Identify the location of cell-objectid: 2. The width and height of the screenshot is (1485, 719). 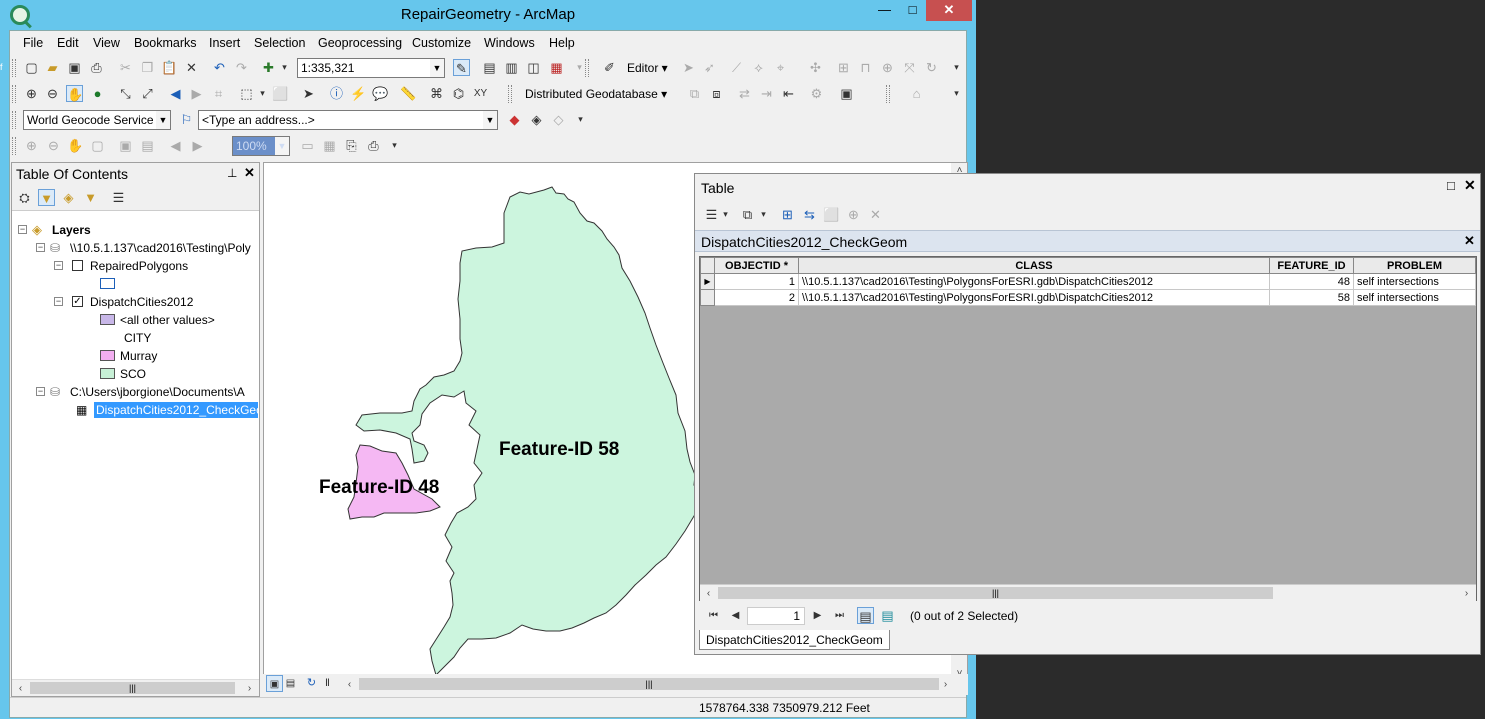
(756, 297).